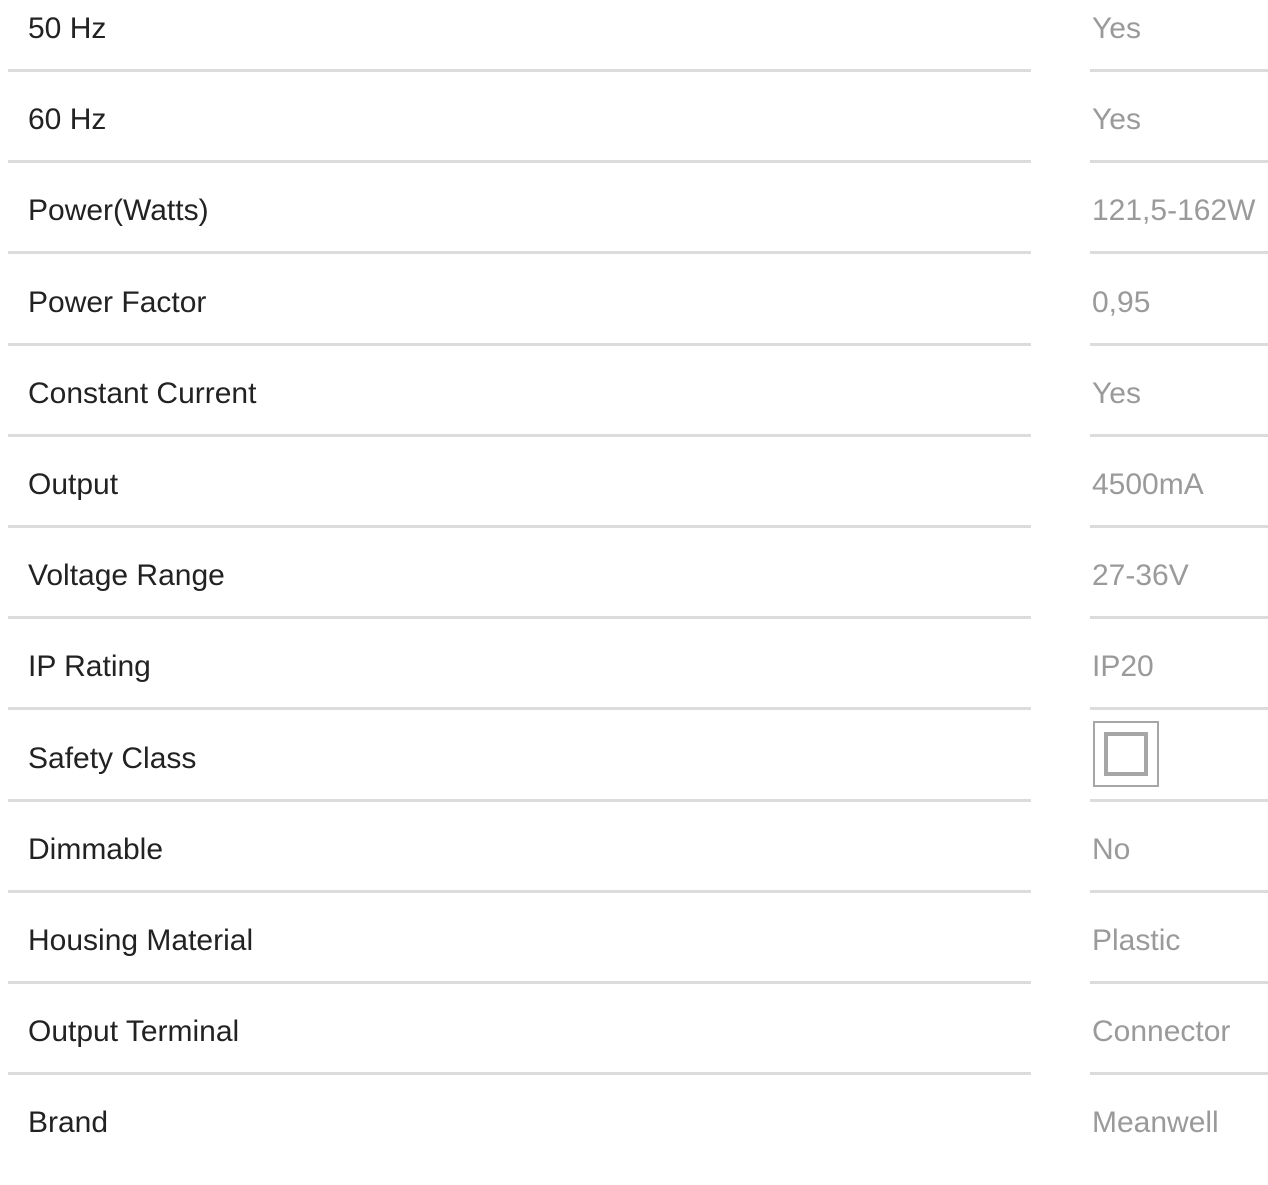 The height and width of the screenshot is (1185, 1268). I want to click on spec-label: Power Factor, so click(117, 302).